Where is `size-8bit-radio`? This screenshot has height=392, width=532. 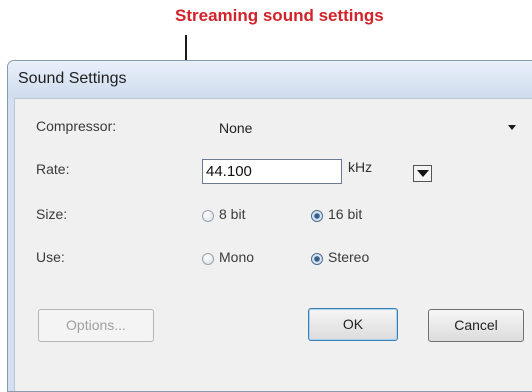
size-8bit-radio is located at coordinates (208, 216).